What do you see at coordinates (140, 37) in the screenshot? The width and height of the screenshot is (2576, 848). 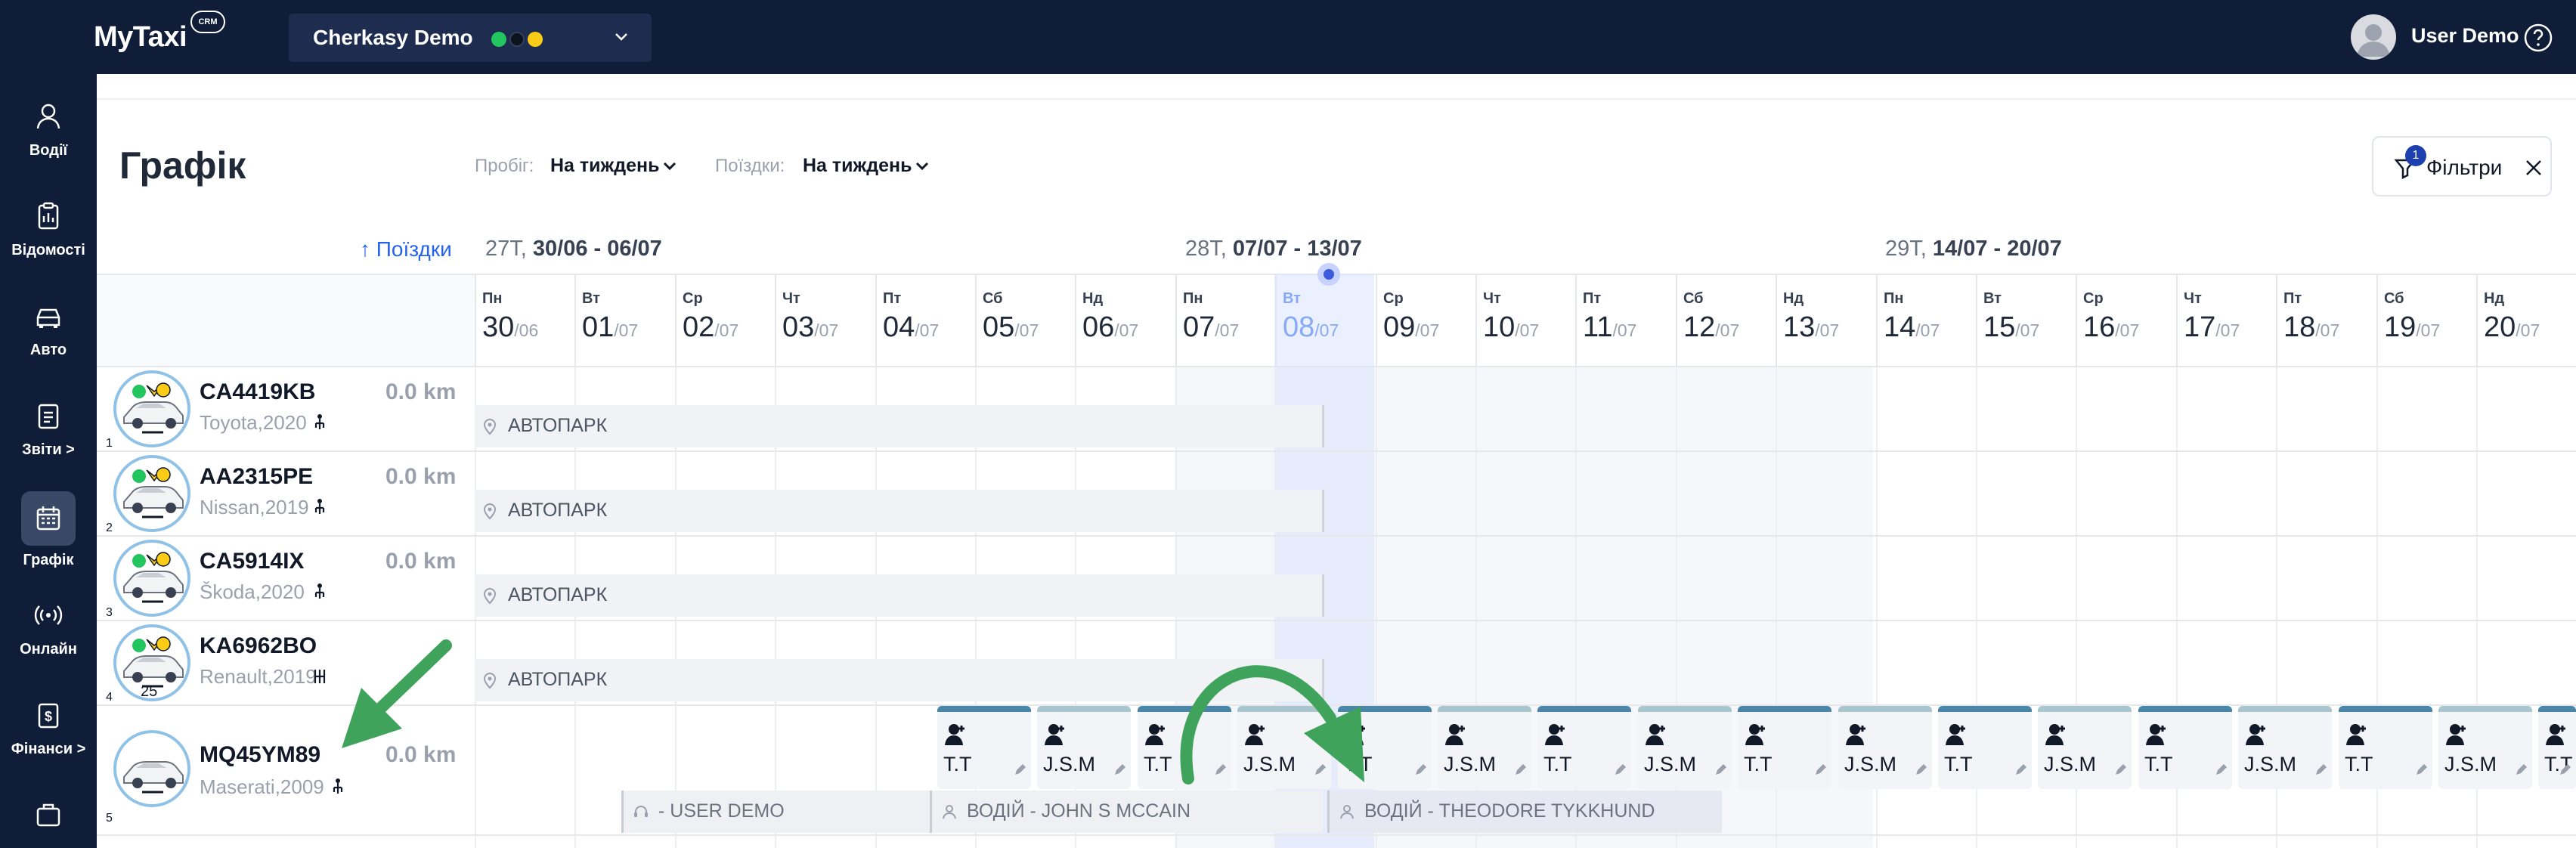 I see `app-logo: MyTaxi` at bounding box center [140, 37].